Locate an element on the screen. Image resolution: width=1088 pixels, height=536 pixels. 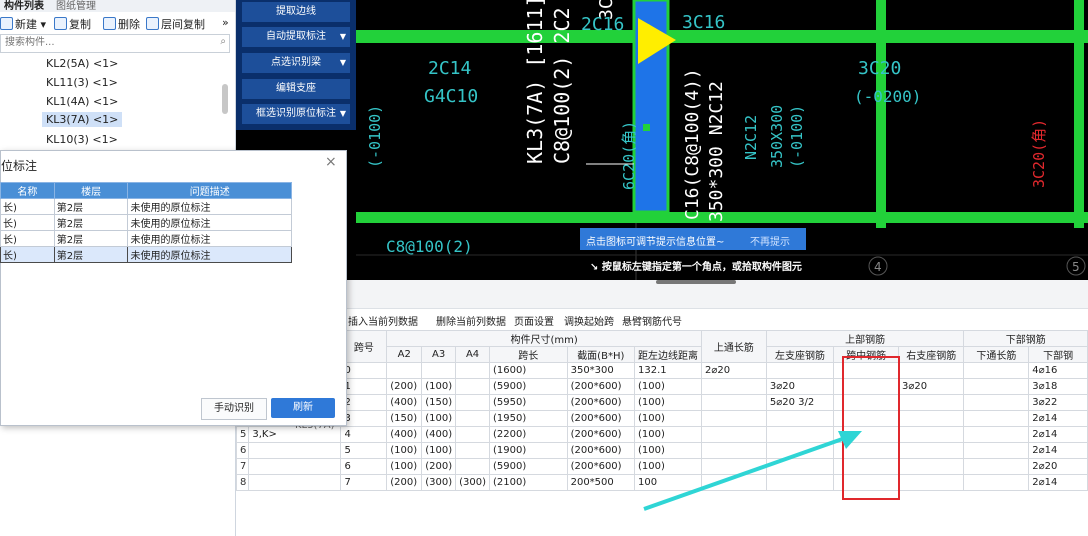
cell-len: (2200) is located at coordinates (528, 434).